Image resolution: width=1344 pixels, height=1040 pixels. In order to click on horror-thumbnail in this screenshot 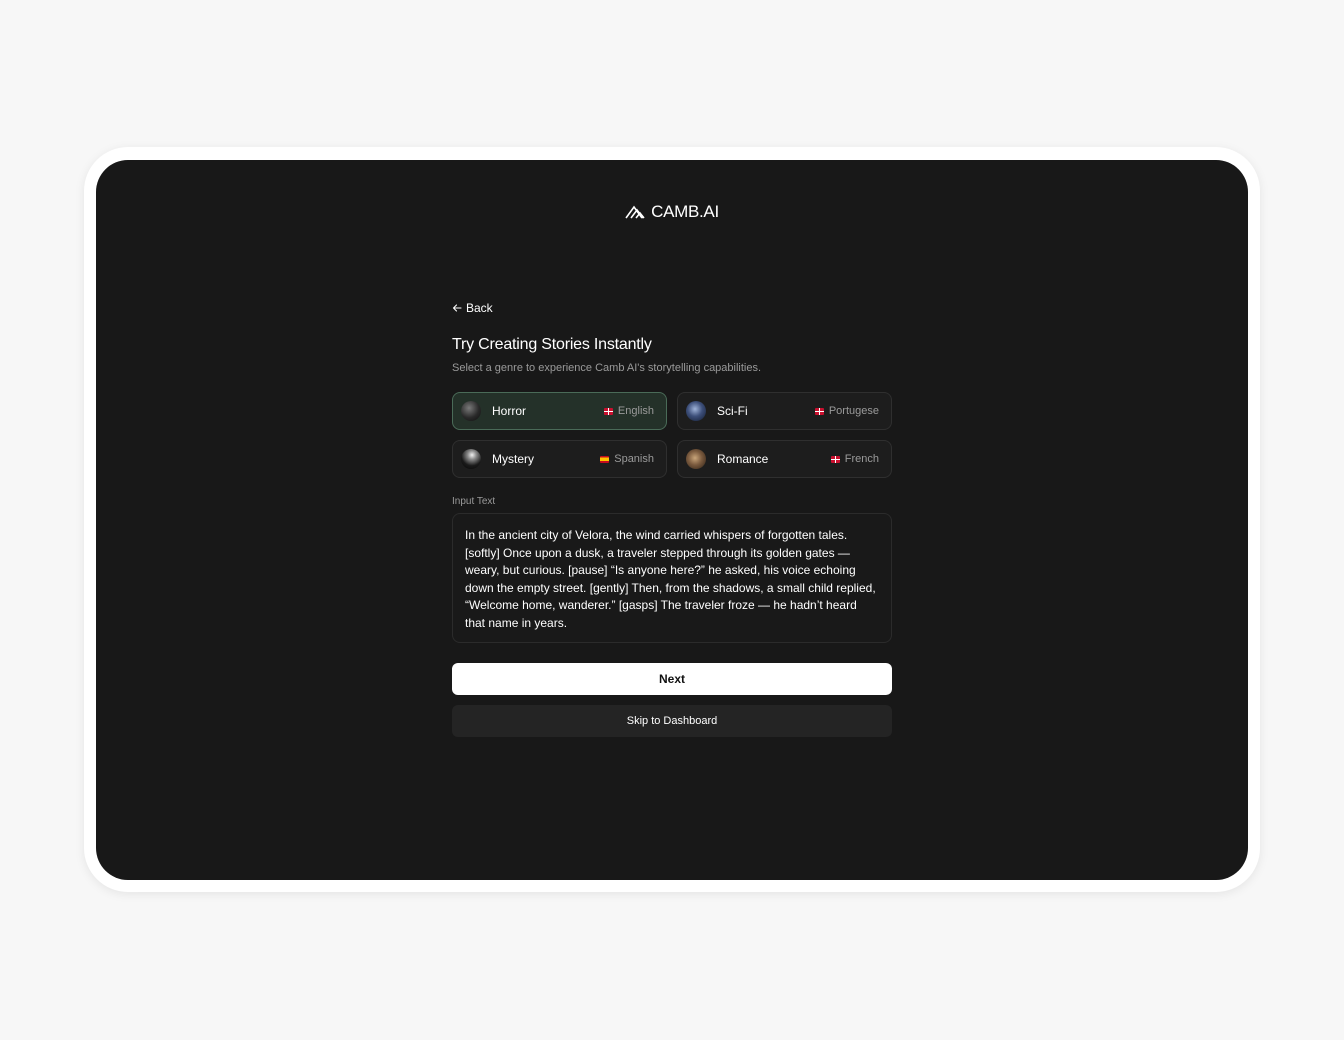, I will do `click(471, 411)`.